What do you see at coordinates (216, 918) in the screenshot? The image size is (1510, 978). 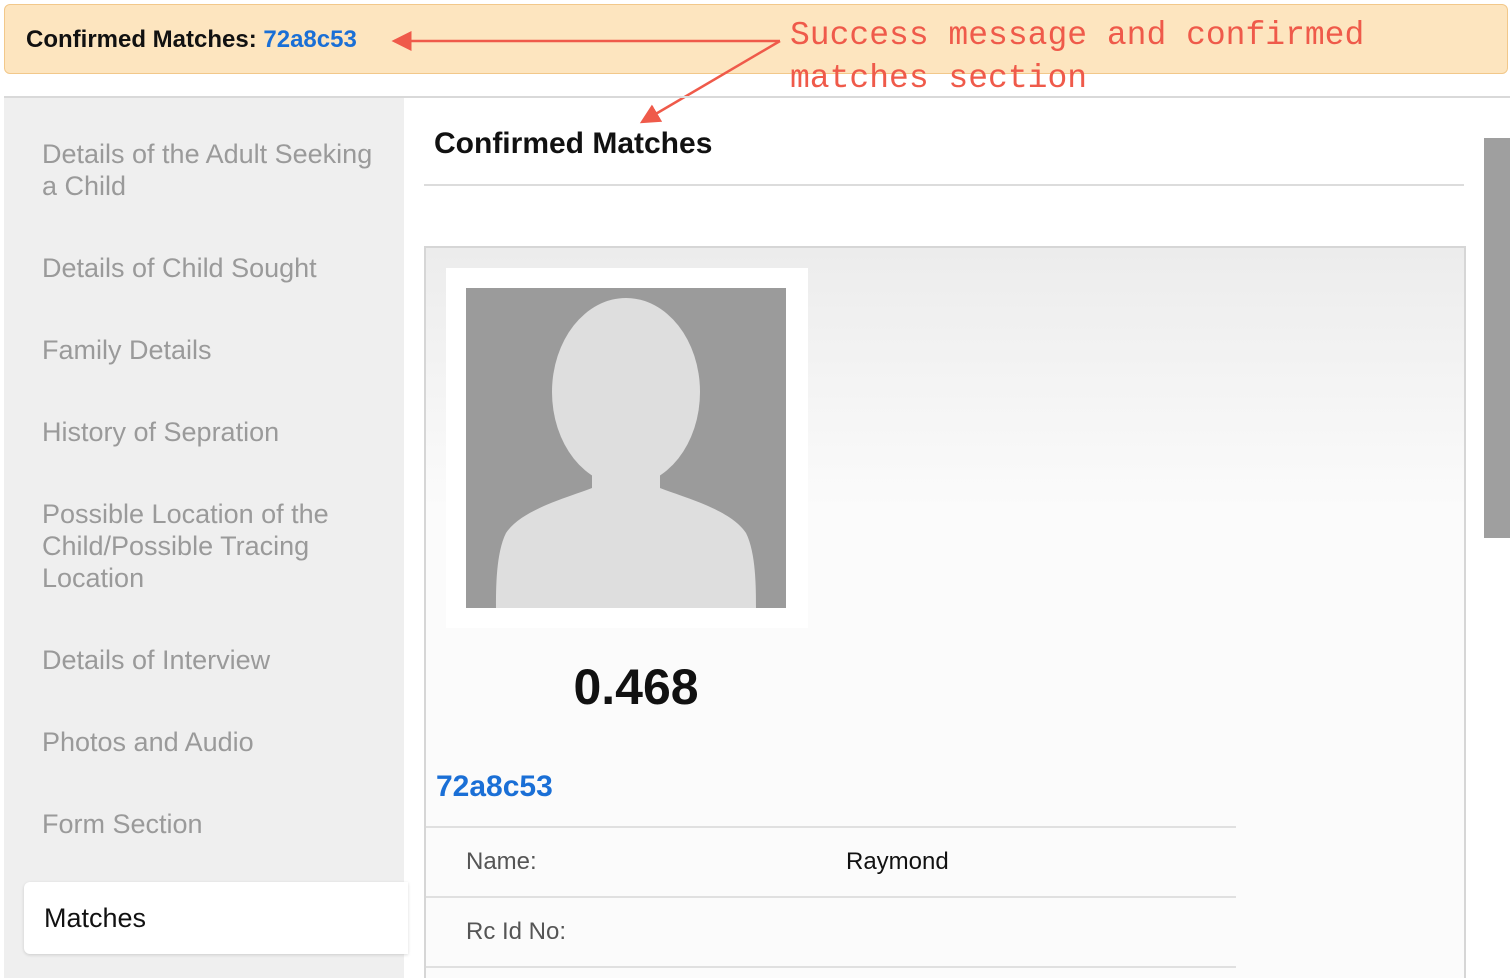 I see `sidebar-item-matches: Matches` at bounding box center [216, 918].